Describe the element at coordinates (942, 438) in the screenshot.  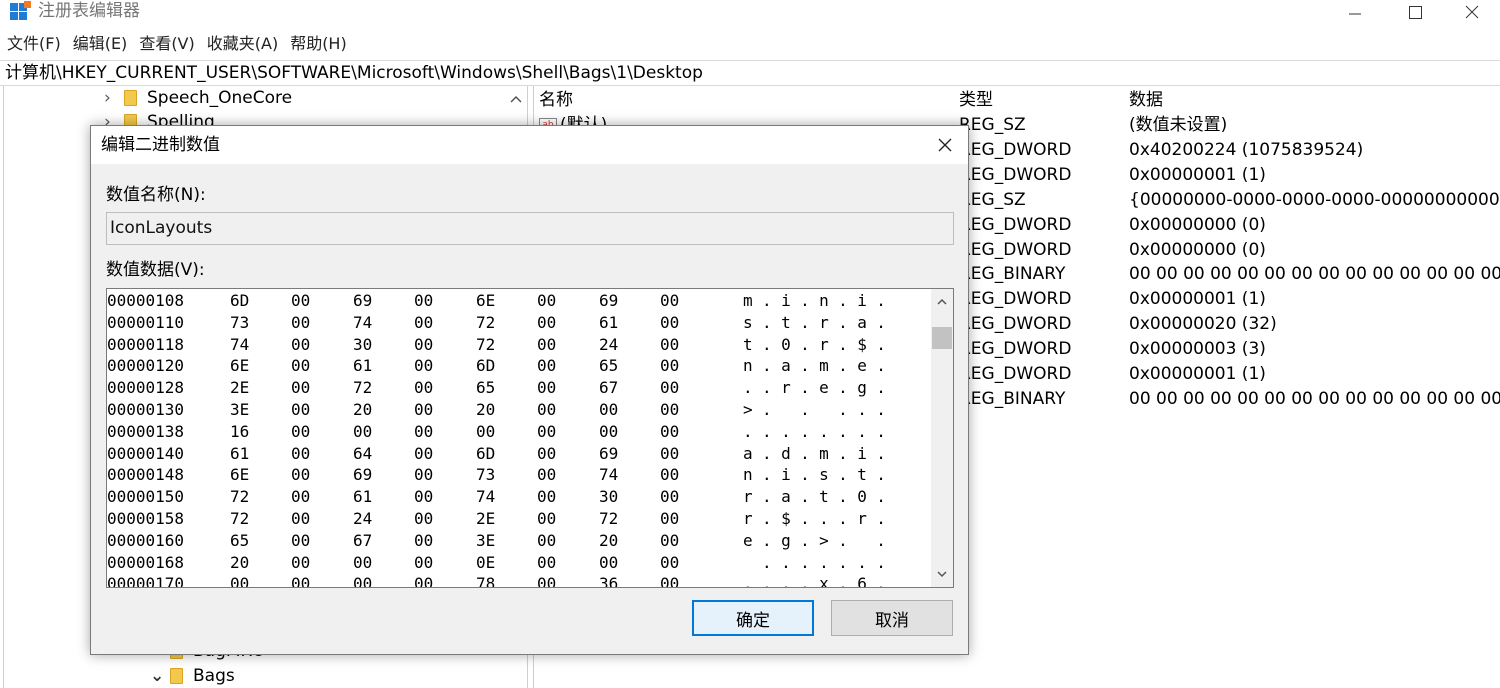
I see `hex-scrollbar` at that location.